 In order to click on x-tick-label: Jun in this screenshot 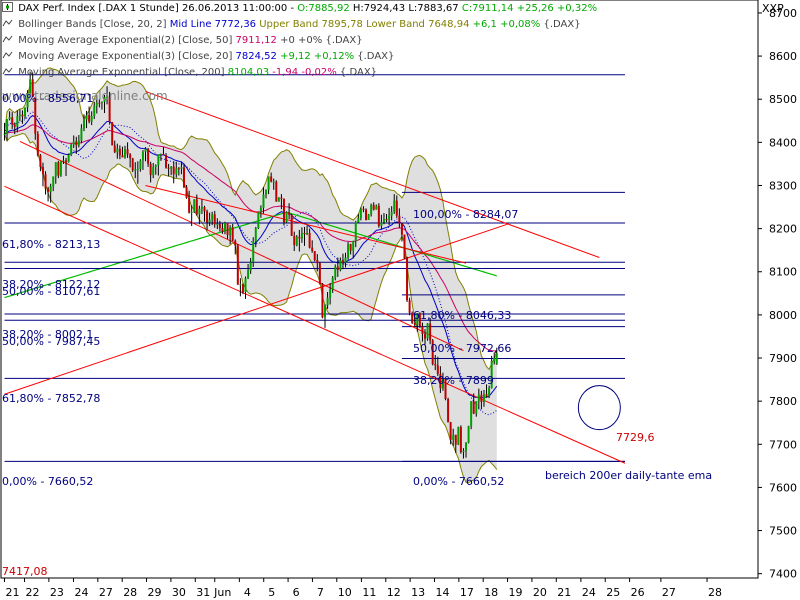, I will do `click(222, 592)`.